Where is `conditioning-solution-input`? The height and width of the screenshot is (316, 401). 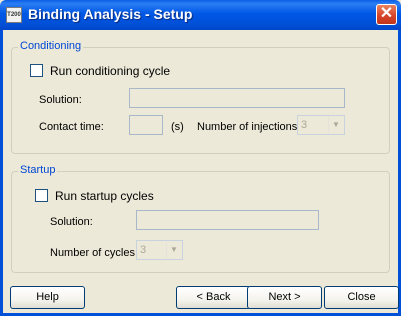
conditioning-solution-input is located at coordinates (237, 98).